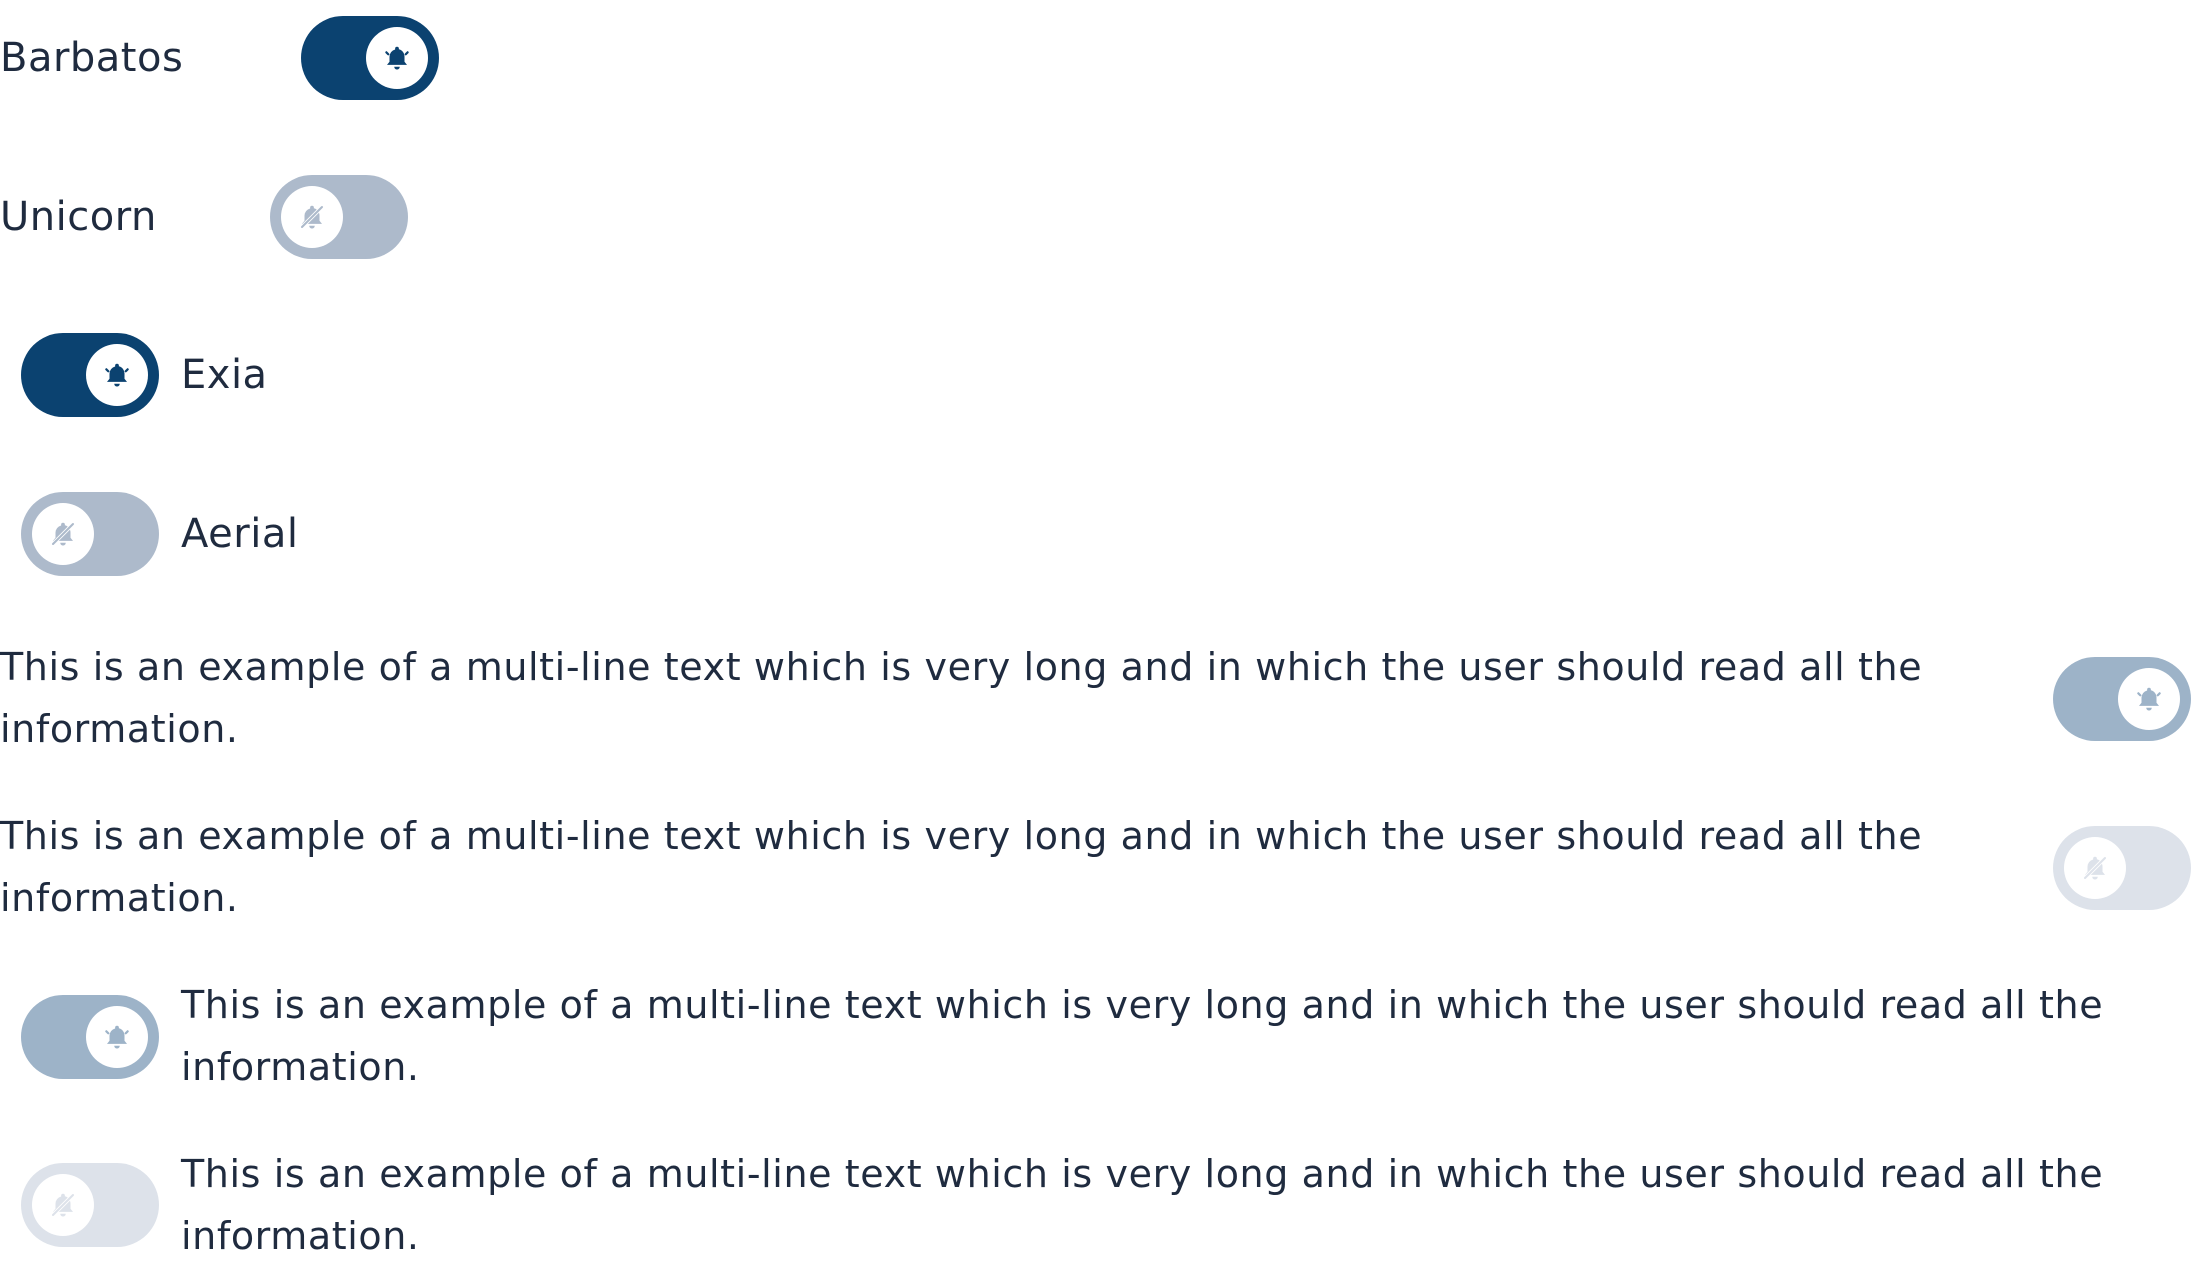 This screenshot has height=1267, width=2200. What do you see at coordinates (240, 534) in the screenshot?
I see `toggle-label: Aerial` at bounding box center [240, 534].